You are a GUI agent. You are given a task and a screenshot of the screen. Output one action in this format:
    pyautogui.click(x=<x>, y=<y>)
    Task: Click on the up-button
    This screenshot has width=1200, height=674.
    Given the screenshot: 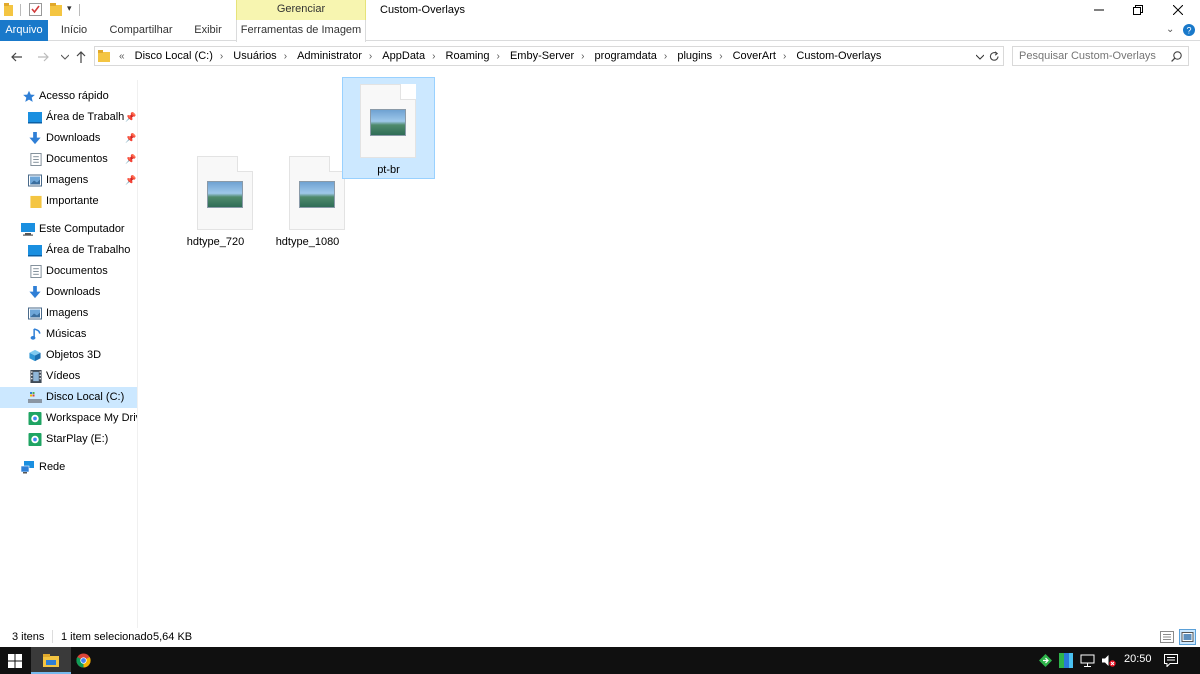 What is the action you would take?
    pyautogui.click(x=81, y=57)
    